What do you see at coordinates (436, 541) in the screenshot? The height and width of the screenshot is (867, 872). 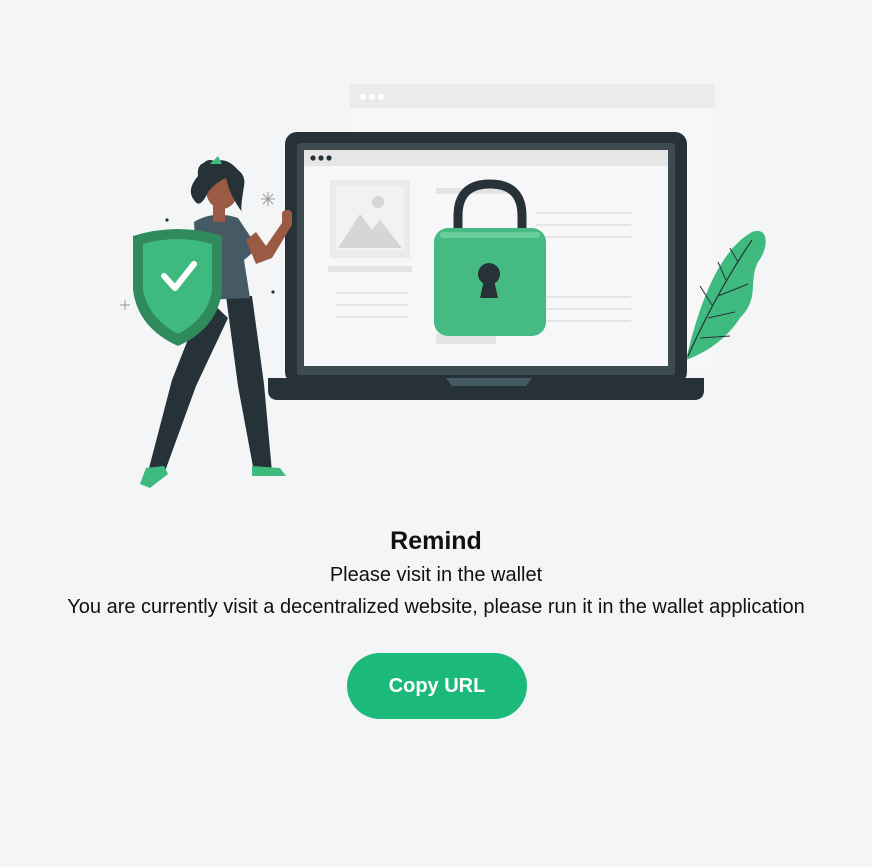 I see `dialog-title: Remind` at bounding box center [436, 541].